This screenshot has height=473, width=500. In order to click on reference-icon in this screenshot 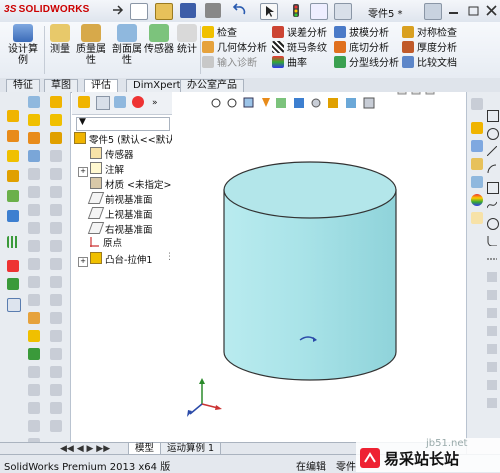, I will do `click(34, 318)`.